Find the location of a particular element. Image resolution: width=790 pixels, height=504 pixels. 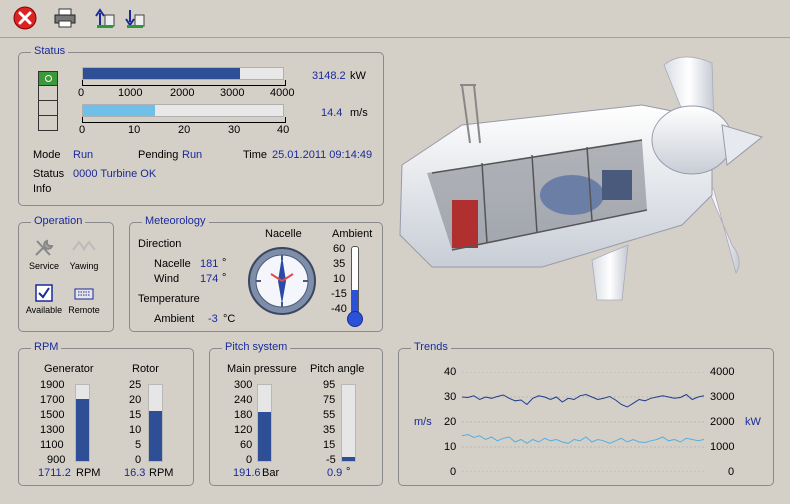

temperature-label: Temperature is located at coordinates (169, 299).